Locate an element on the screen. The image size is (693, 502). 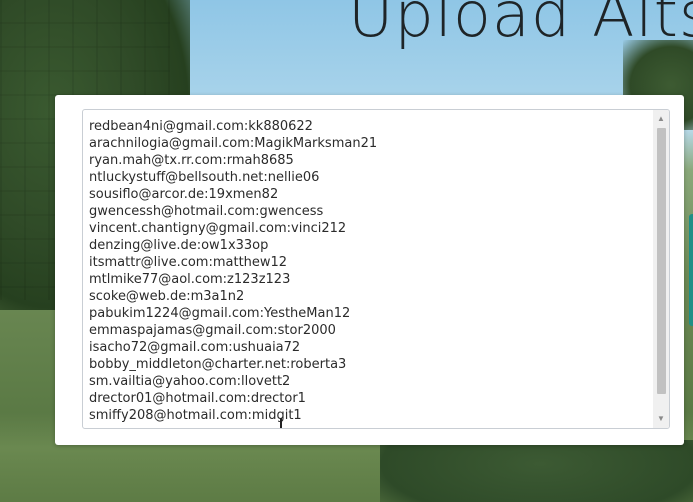
account-line: sm.vailtia@yahoo.com:llovett2 is located at coordinates (190, 381).